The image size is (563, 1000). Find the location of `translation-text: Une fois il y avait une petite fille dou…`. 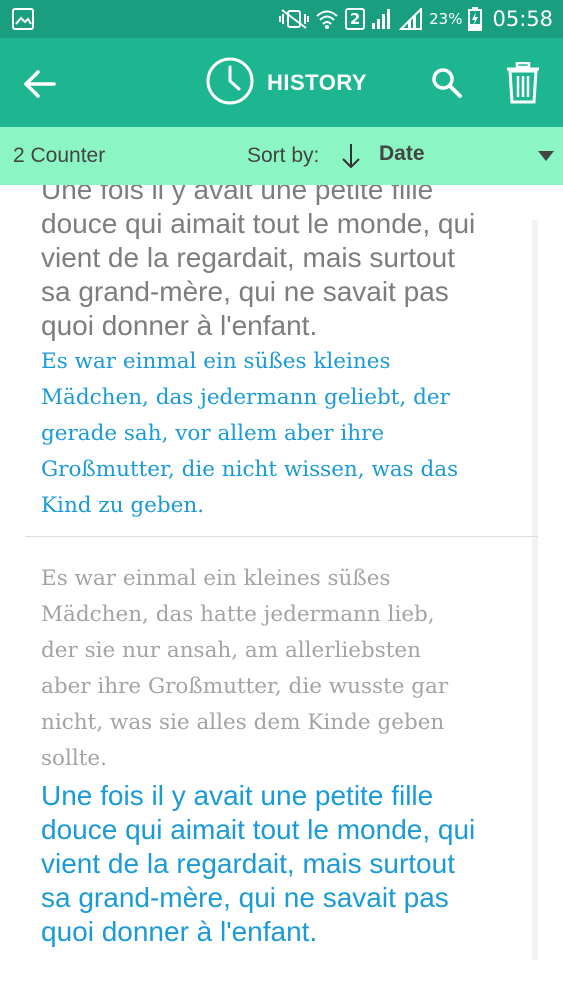

translation-text: Une fois il y avait une petite fille dou… is located at coordinates (258, 863).